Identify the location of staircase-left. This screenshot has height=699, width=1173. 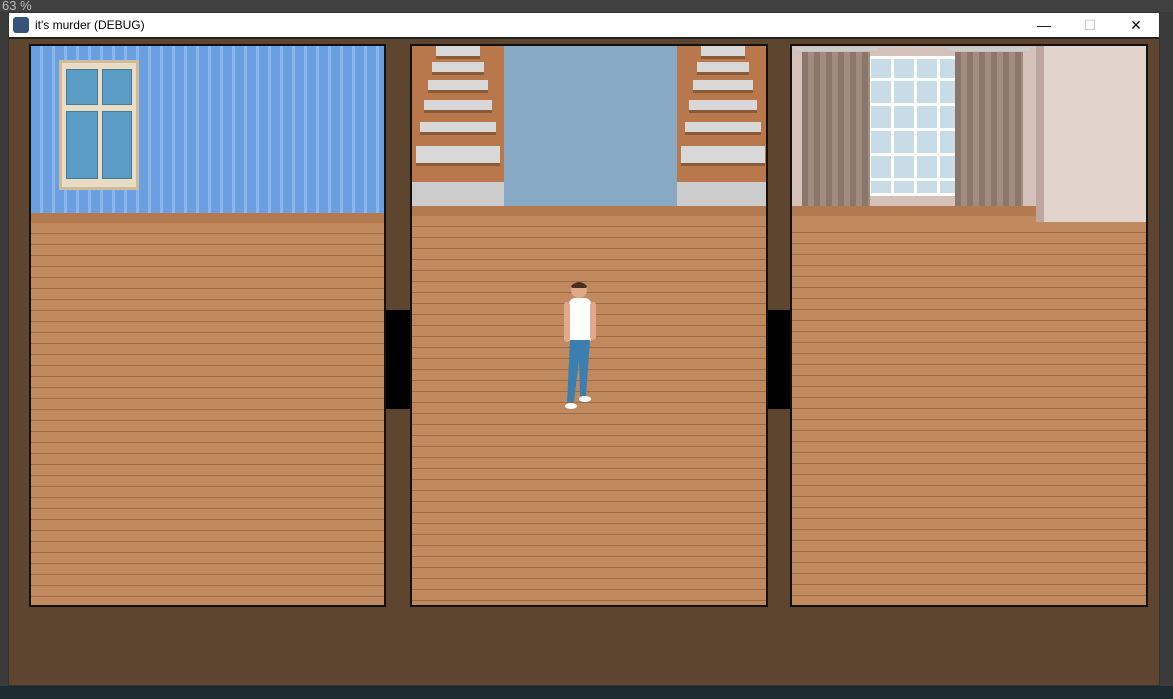
(458, 126).